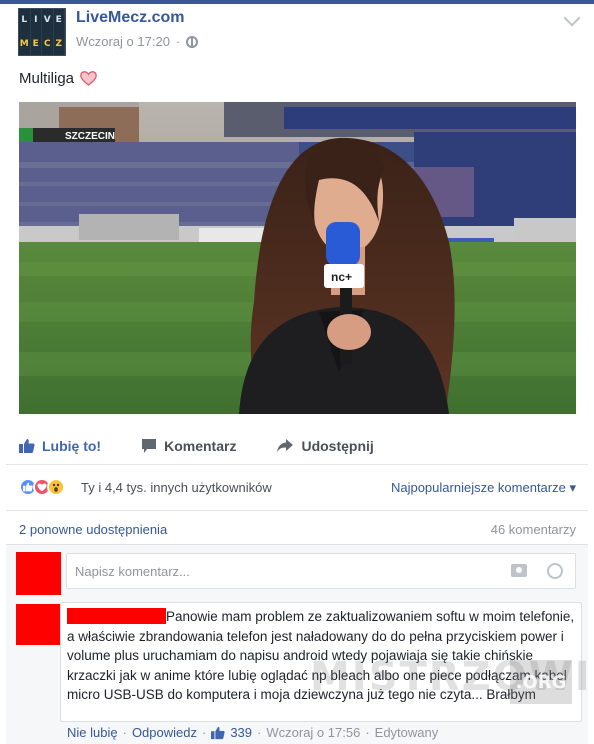 The height and width of the screenshot is (744, 594). I want to click on current-user-avatar, so click(38, 573).